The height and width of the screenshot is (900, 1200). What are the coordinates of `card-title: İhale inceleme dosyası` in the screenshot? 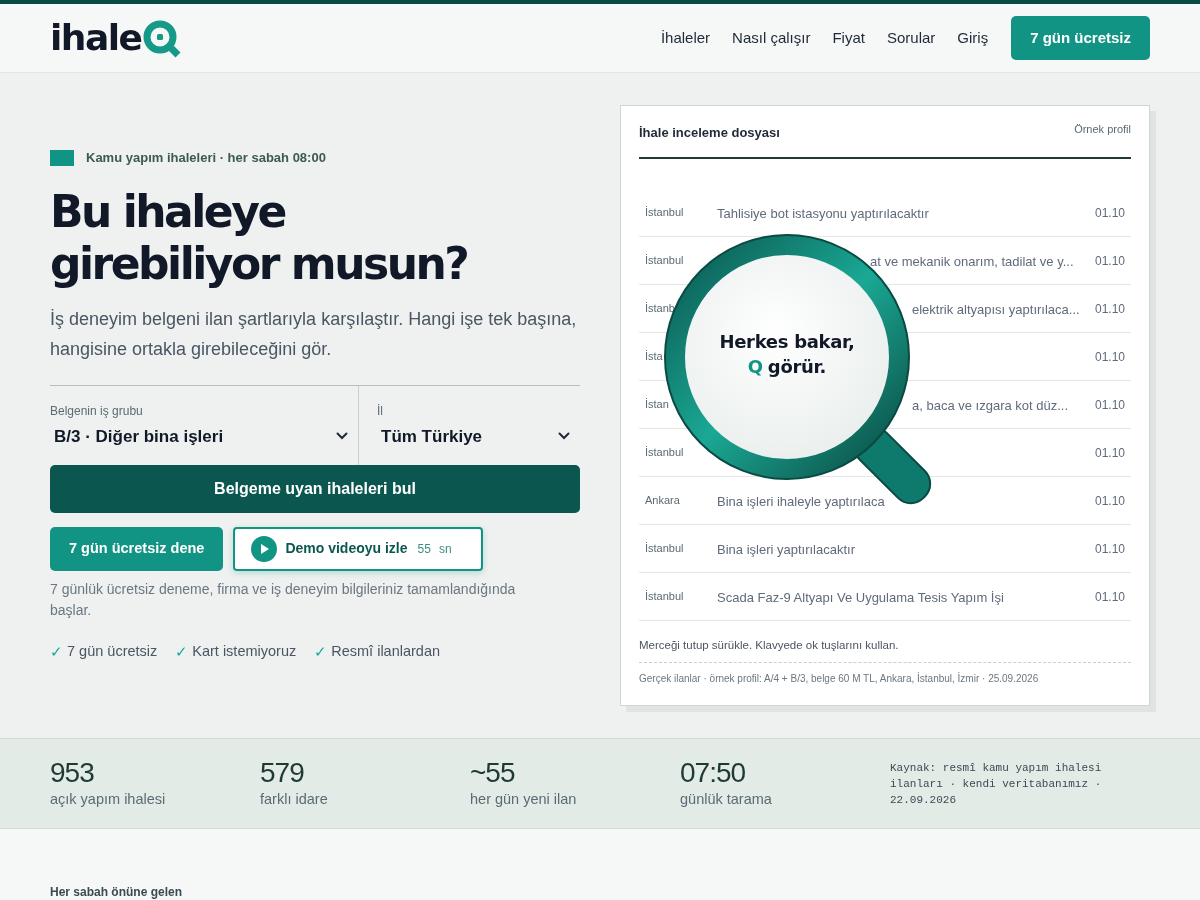 It's located at (709, 132).